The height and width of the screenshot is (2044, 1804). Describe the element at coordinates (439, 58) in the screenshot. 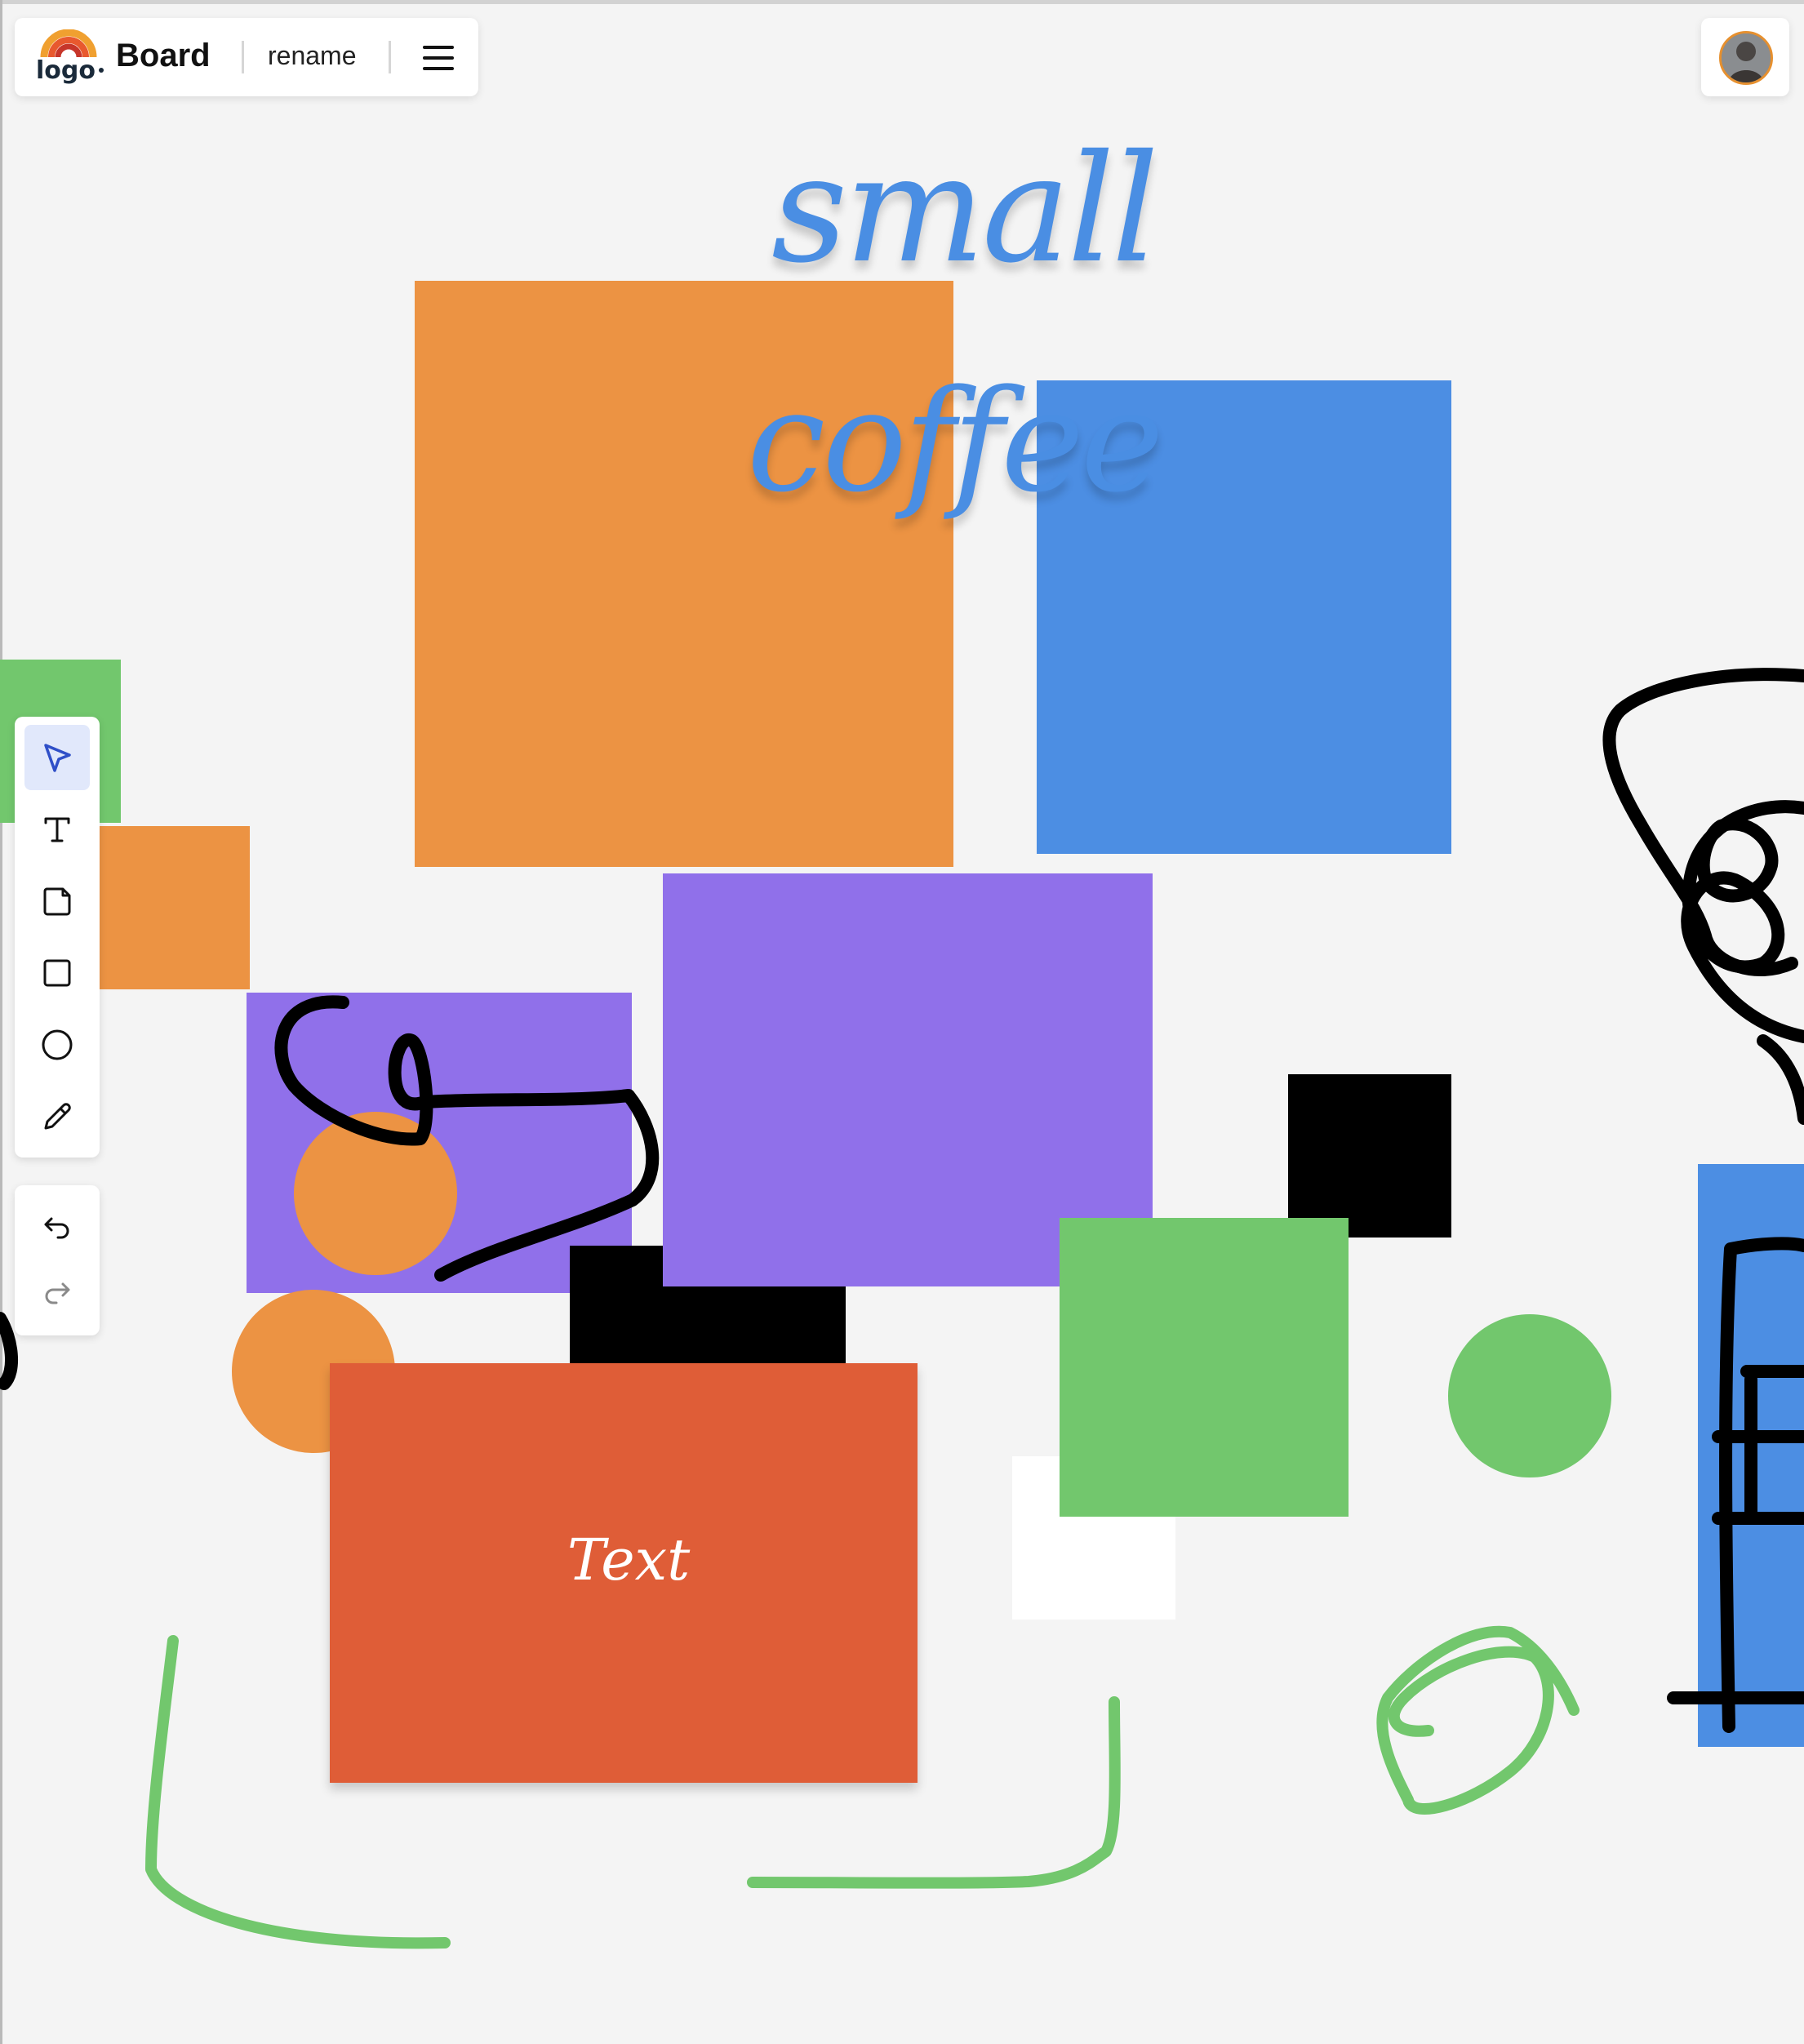

I see `hamburger-menu-icon` at that location.